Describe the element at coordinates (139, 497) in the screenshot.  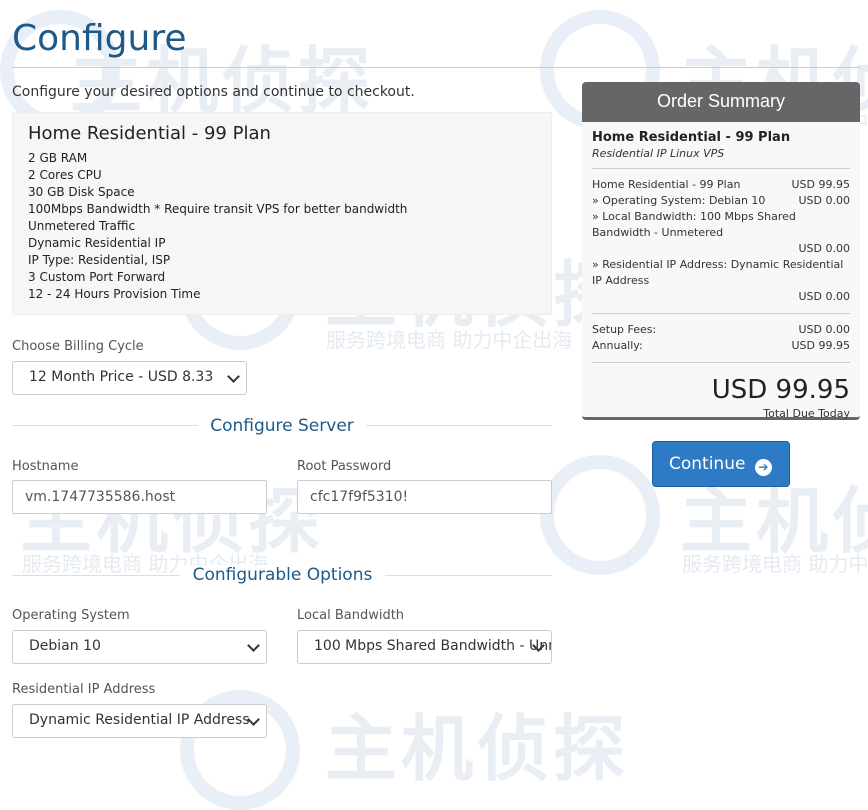
I see `hostname-input: vm.1747735586.host` at that location.